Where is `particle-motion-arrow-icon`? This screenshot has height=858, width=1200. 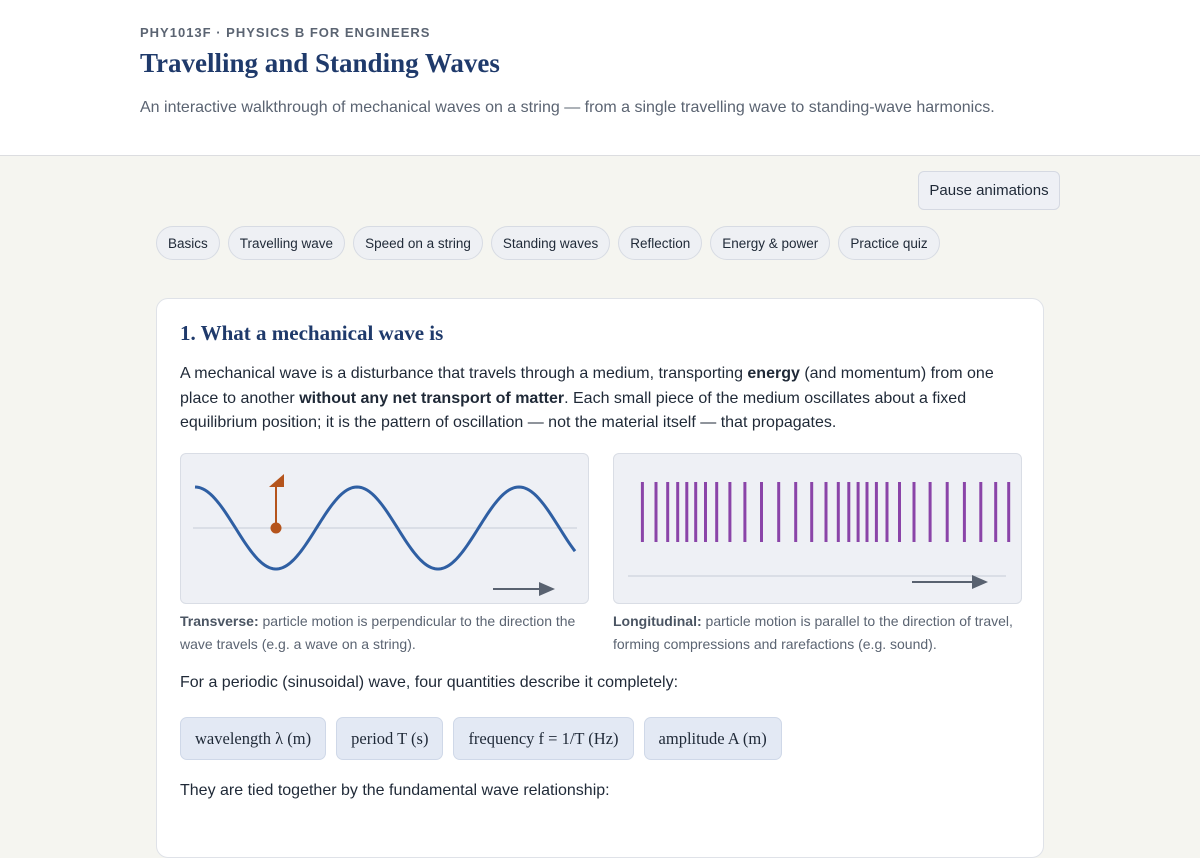 particle-motion-arrow-icon is located at coordinates (276, 480).